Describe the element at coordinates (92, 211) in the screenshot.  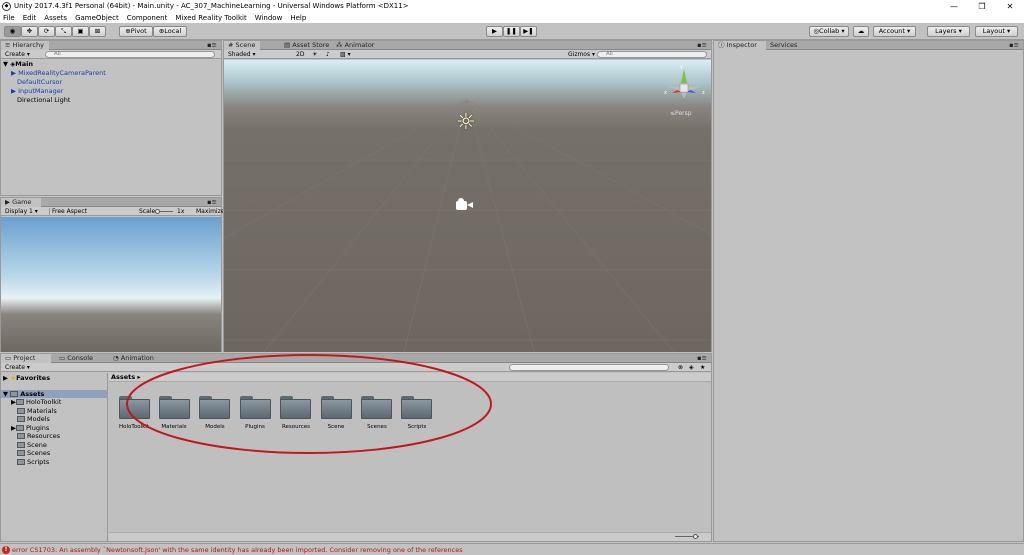
I see `aspect-dropdown: Free Aspect` at that location.